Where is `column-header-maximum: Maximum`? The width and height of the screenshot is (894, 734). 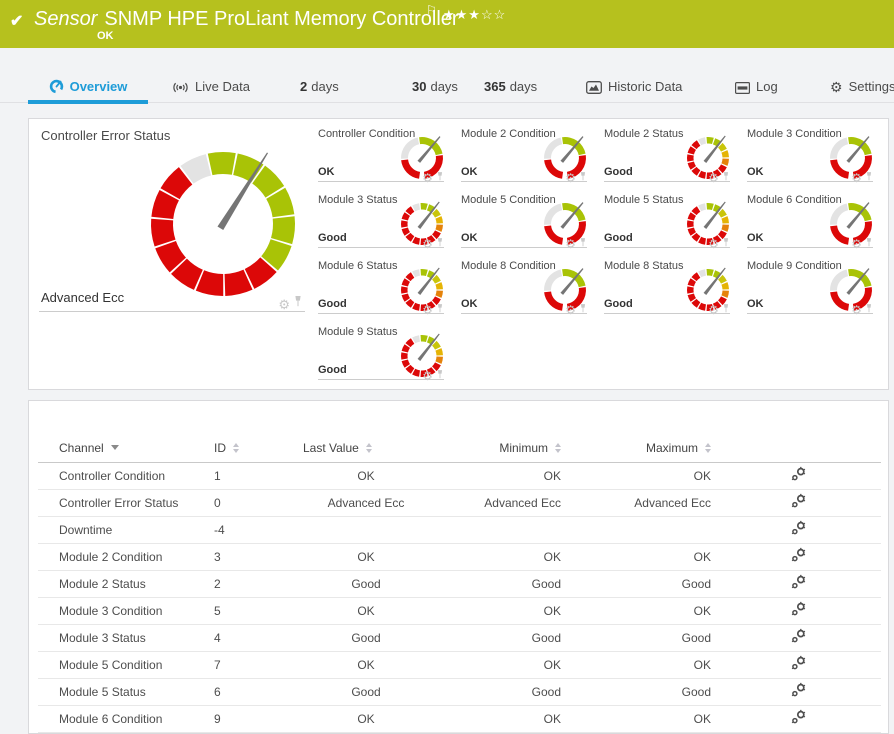 column-header-maximum: Maximum is located at coordinates (641, 450).